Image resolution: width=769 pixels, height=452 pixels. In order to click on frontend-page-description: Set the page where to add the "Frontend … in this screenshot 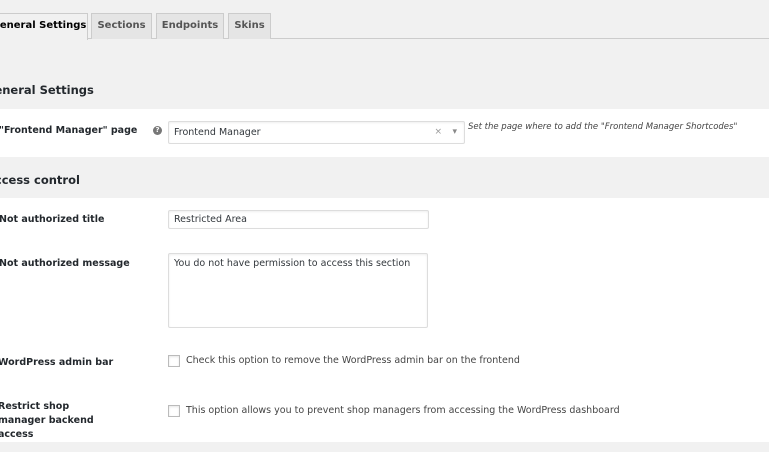, I will do `click(603, 127)`.